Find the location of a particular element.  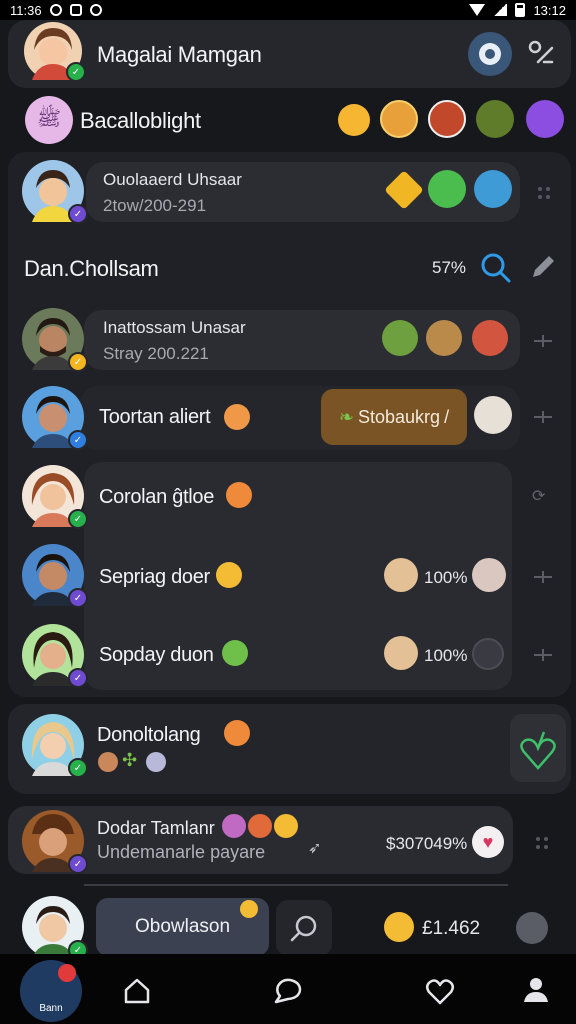

row-2-name: Toortan aliert is located at coordinates (155, 417).